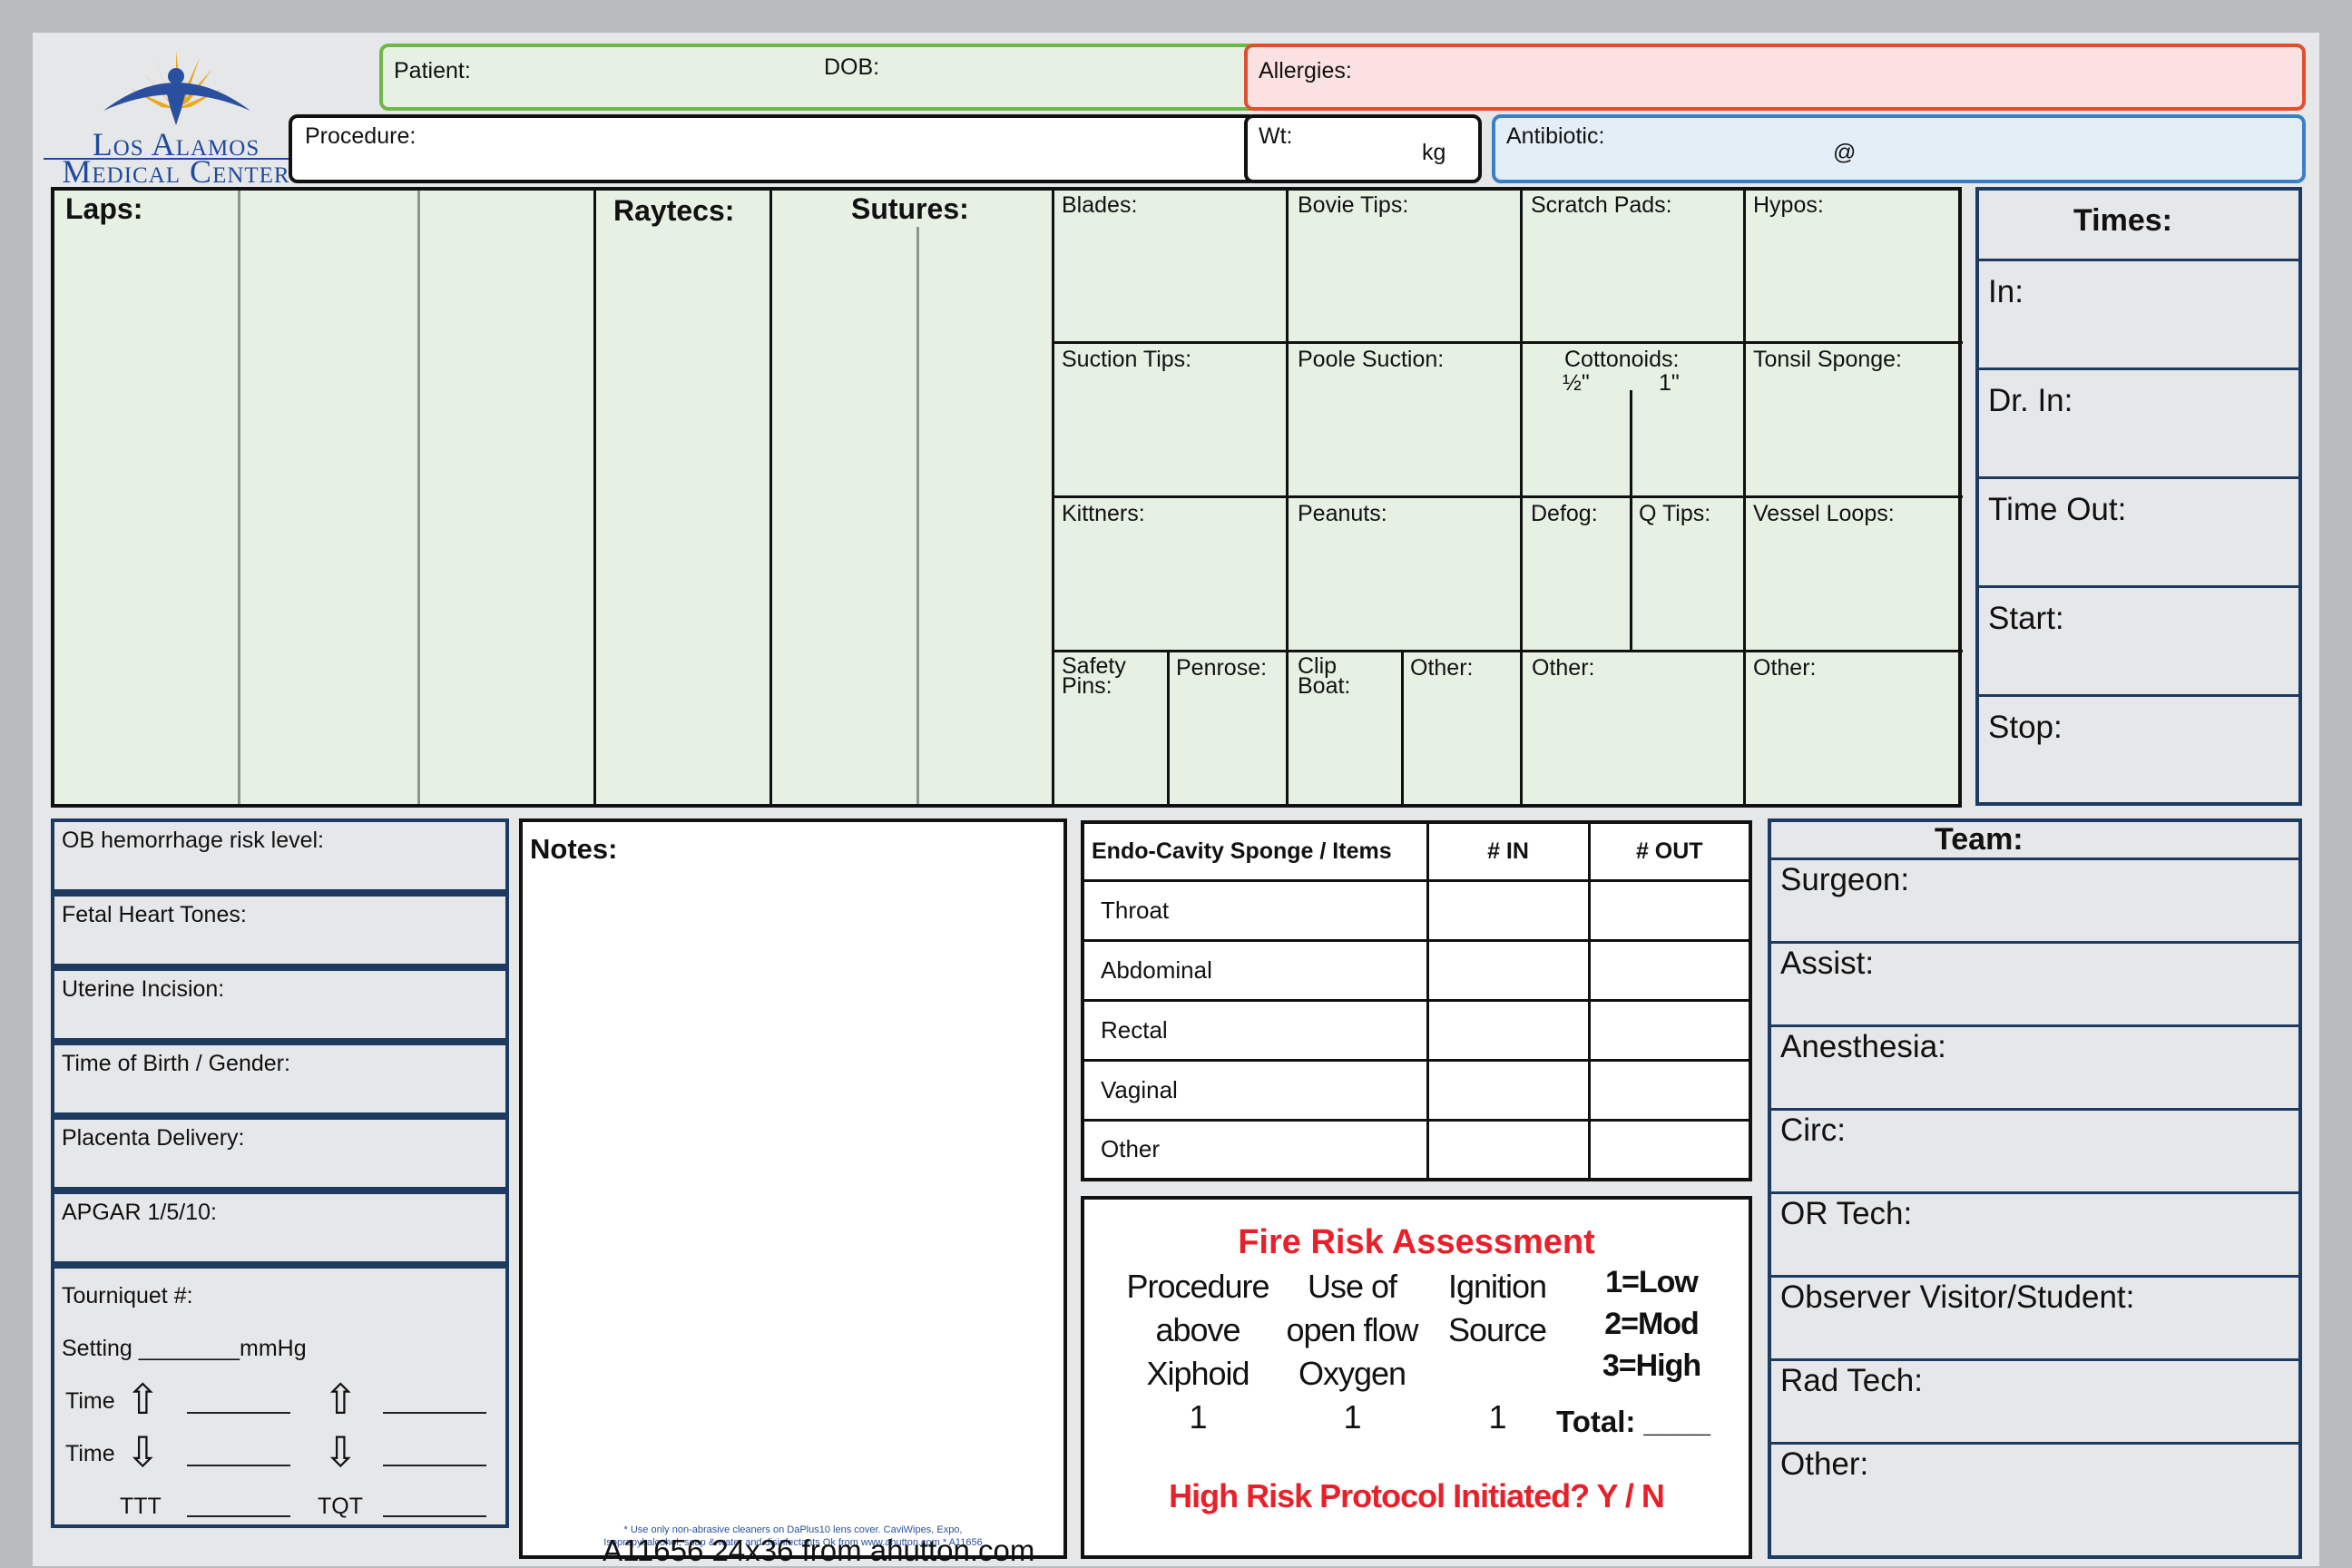 The height and width of the screenshot is (1568, 2352). What do you see at coordinates (2138, 533) in the screenshot?
I see `time-out-row: Time Out:` at bounding box center [2138, 533].